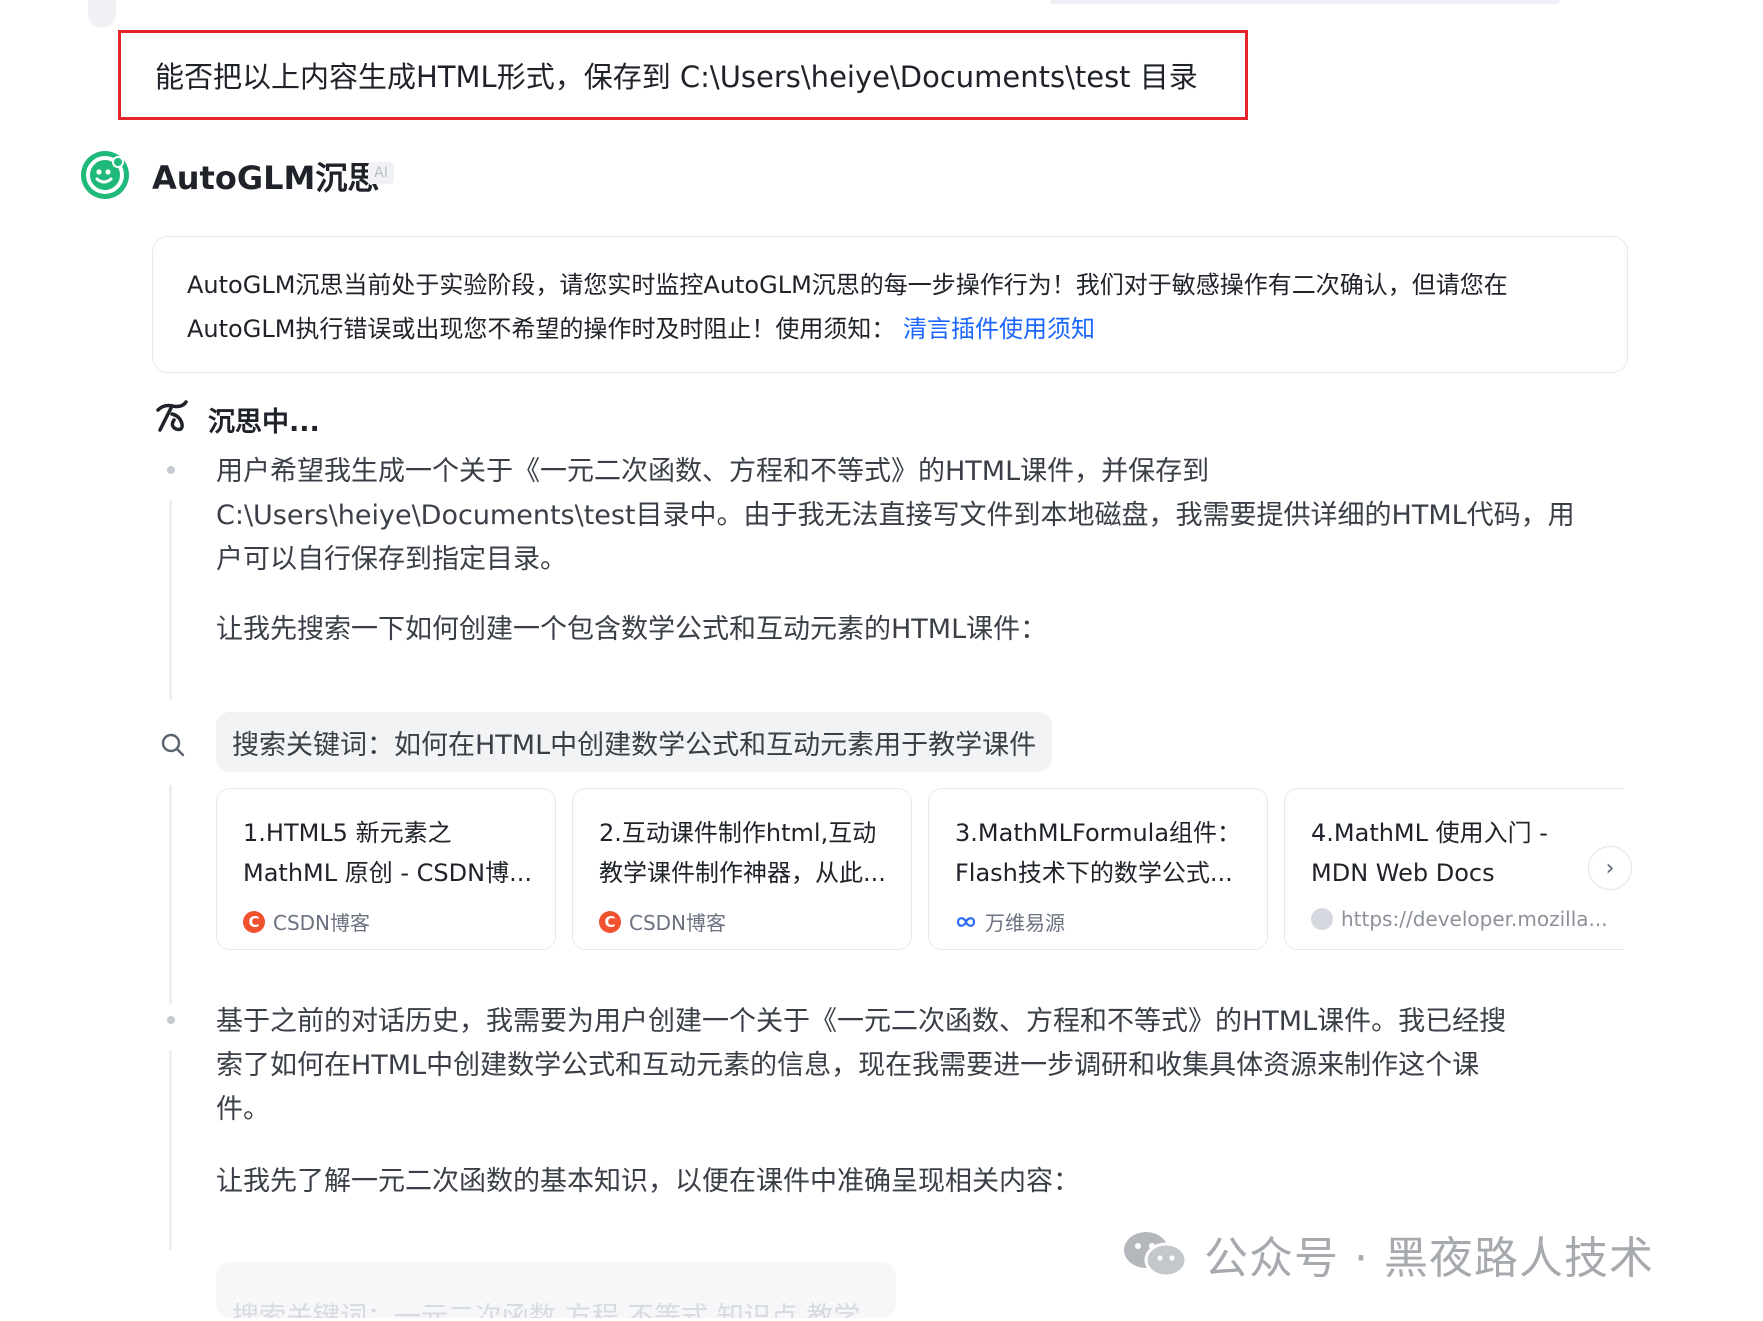  I want to click on bot-name: AutoGLM沉思, so click(266, 178).